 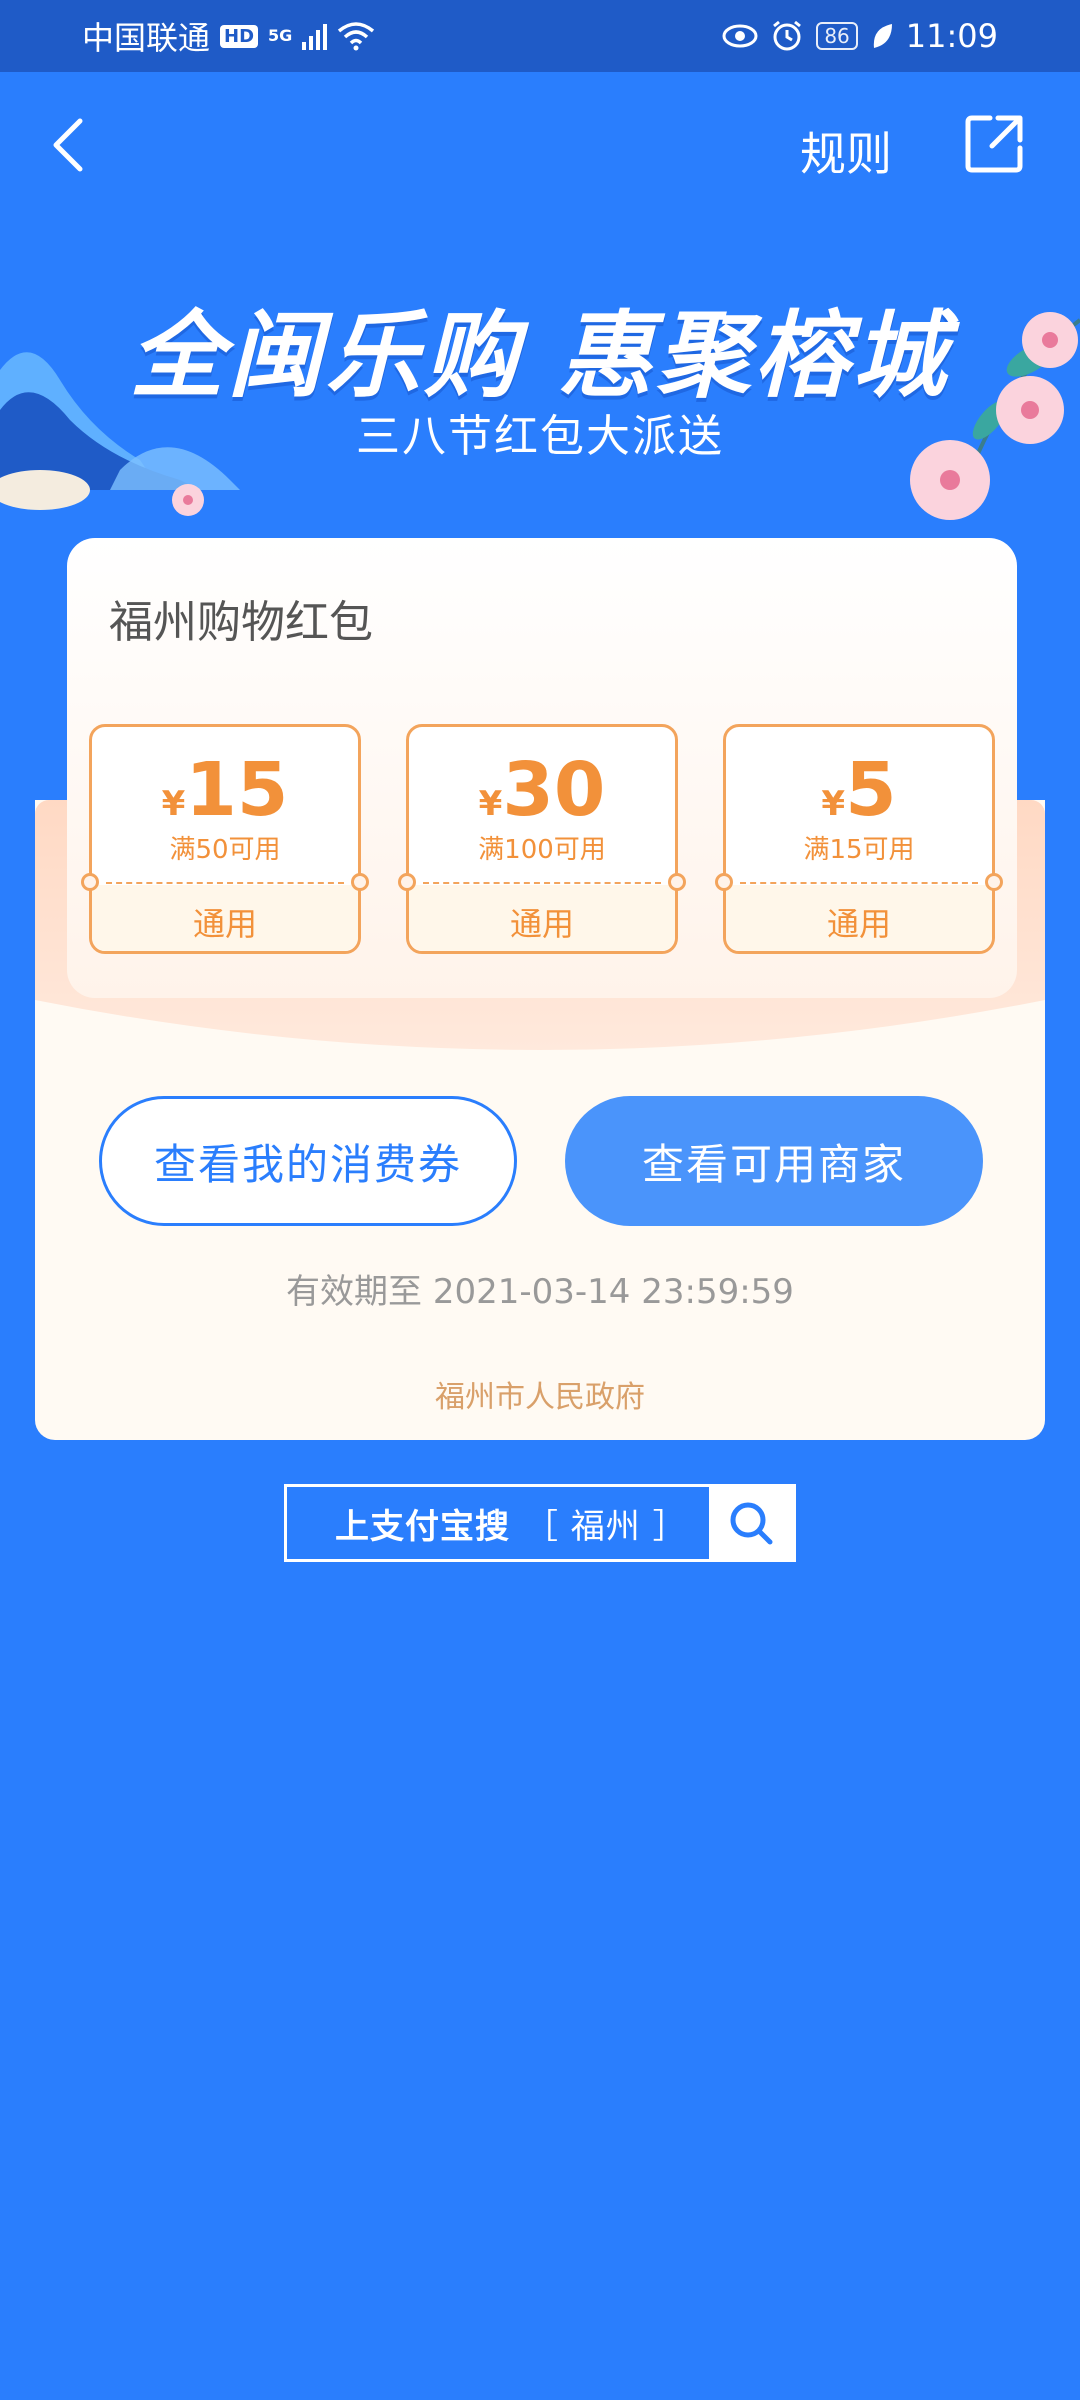 What do you see at coordinates (859, 850) in the screenshot?
I see `coupon-condition: 满15可用` at bounding box center [859, 850].